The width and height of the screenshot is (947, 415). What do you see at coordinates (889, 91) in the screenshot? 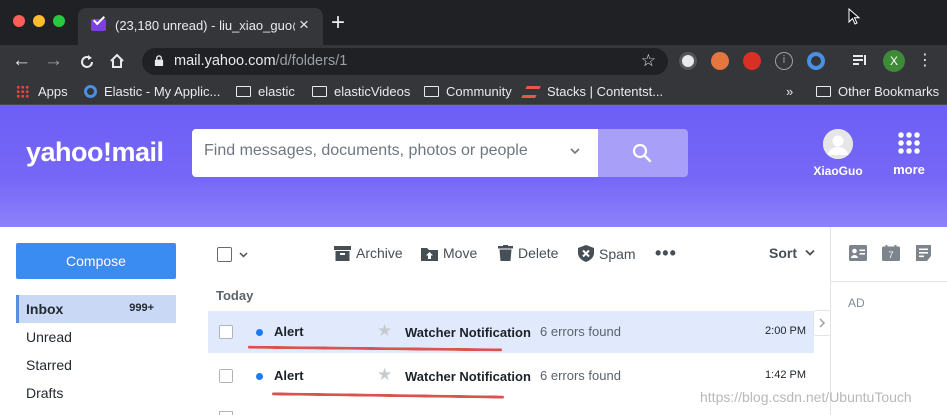
I see `bookmark-label: Other Bookmarks` at bounding box center [889, 91].